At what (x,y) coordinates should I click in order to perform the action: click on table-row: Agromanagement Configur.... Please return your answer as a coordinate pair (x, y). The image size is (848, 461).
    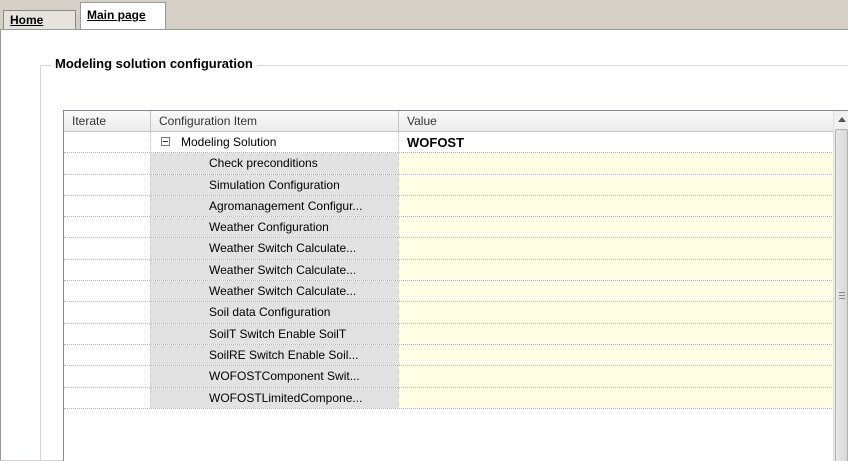
    Looking at the image, I should click on (449, 206).